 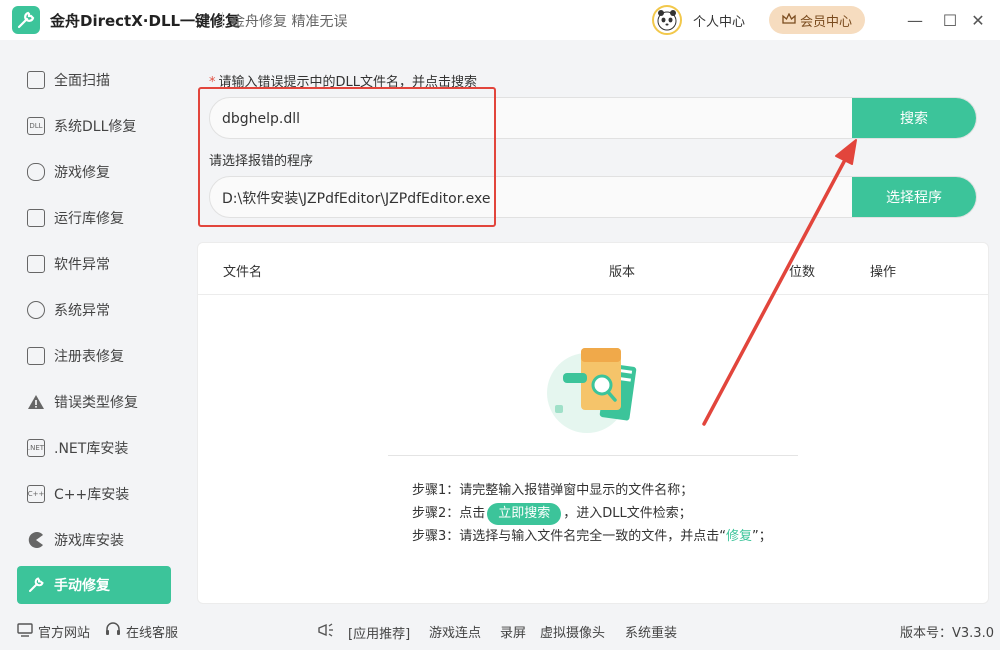 What do you see at coordinates (26, 20) in the screenshot?
I see `app-logo-icon` at bounding box center [26, 20].